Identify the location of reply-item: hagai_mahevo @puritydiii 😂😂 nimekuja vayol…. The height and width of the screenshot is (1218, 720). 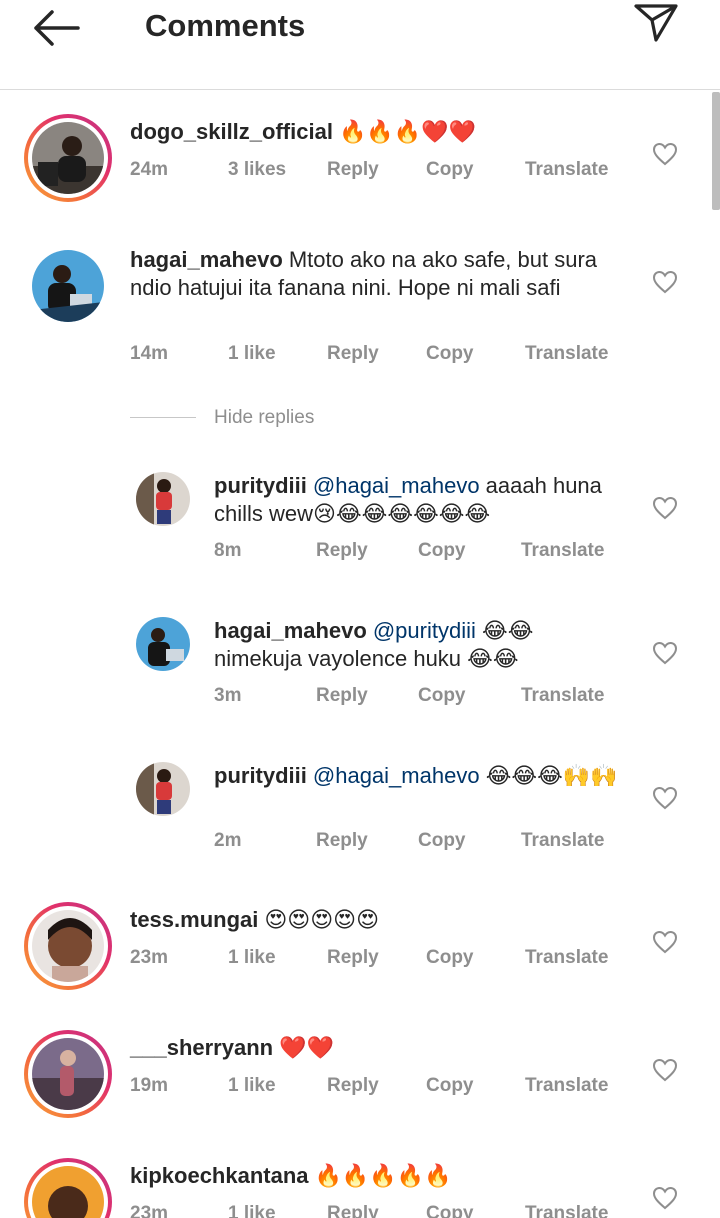
(360, 665).